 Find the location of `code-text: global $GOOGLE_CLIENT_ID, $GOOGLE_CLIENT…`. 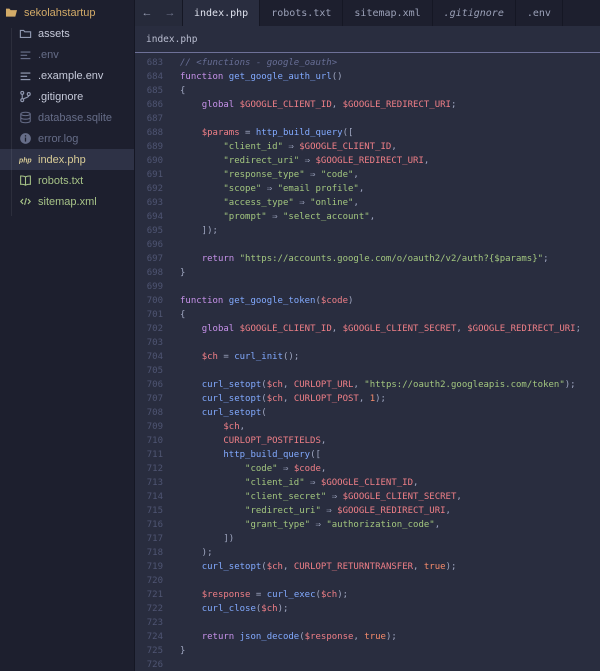

code-text: global $GOOGLE_CLIENT_ID, $GOOGLE_CLIENT… is located at coordinates (391, 329).